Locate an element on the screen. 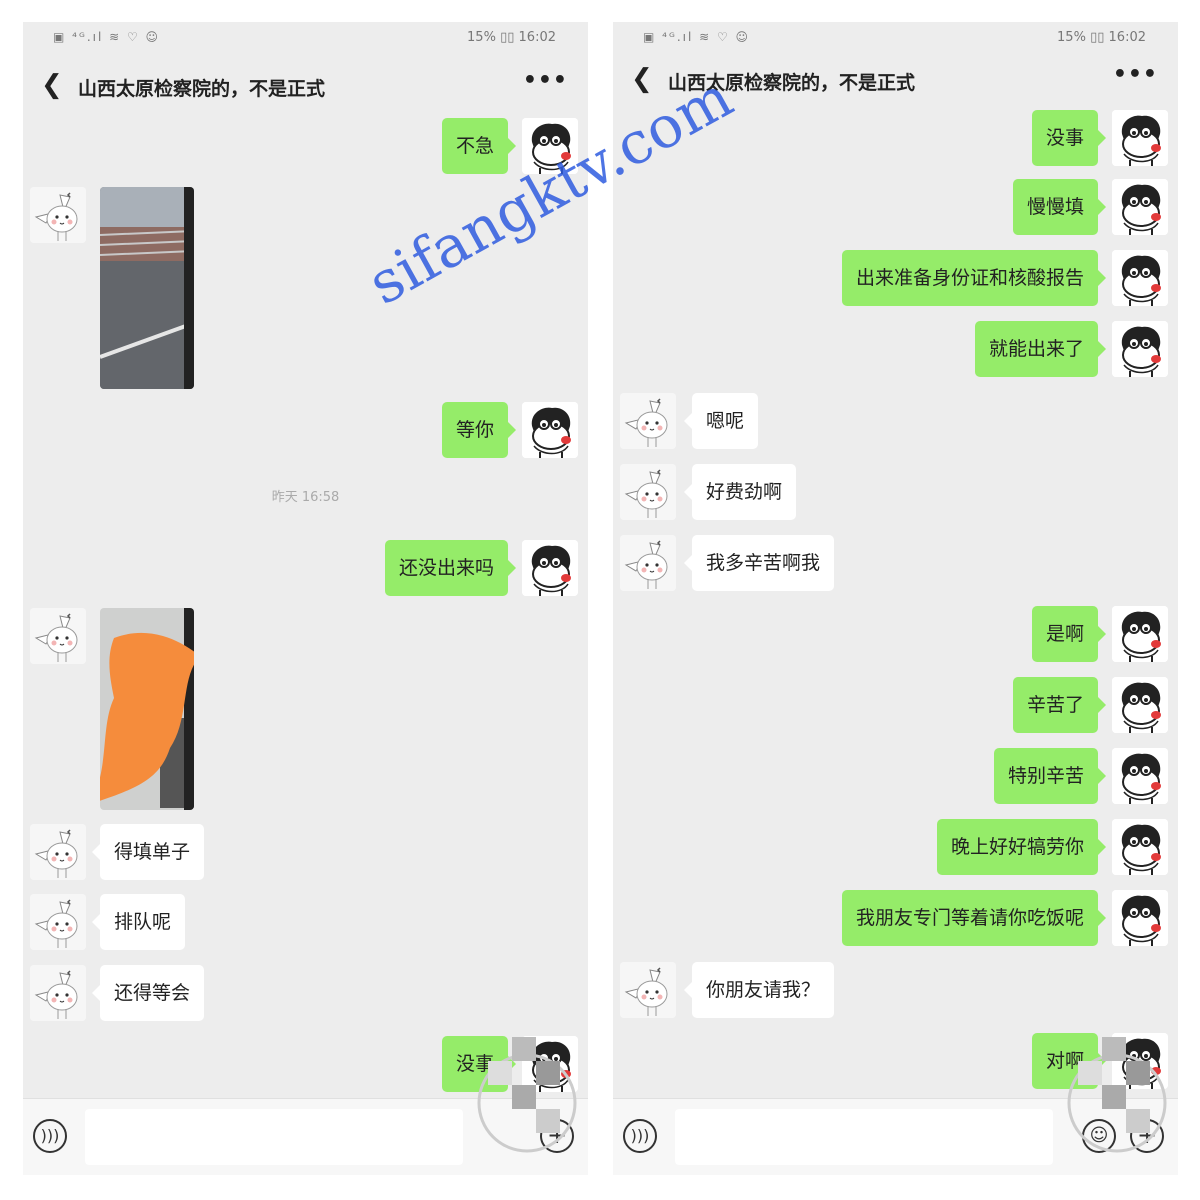 Image resolution: width=1200 pixels, height=1200 pixels. chat-header: ❮ 山西太原检察院的，不是正式 ••• is located at coordinates (305, 87).